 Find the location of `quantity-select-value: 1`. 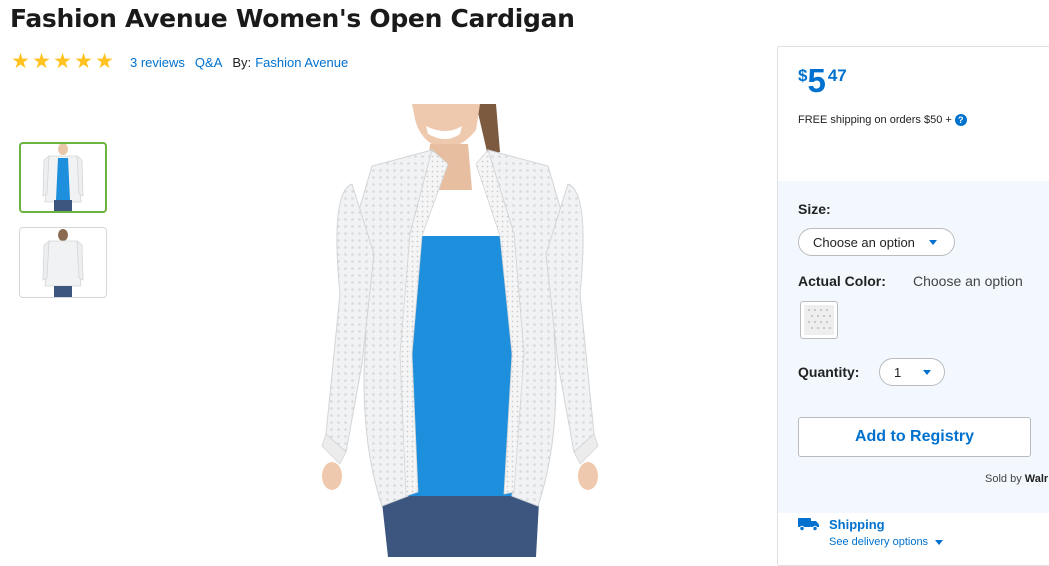

quantity-select-value: 1 is located at coordinates (898, 372).